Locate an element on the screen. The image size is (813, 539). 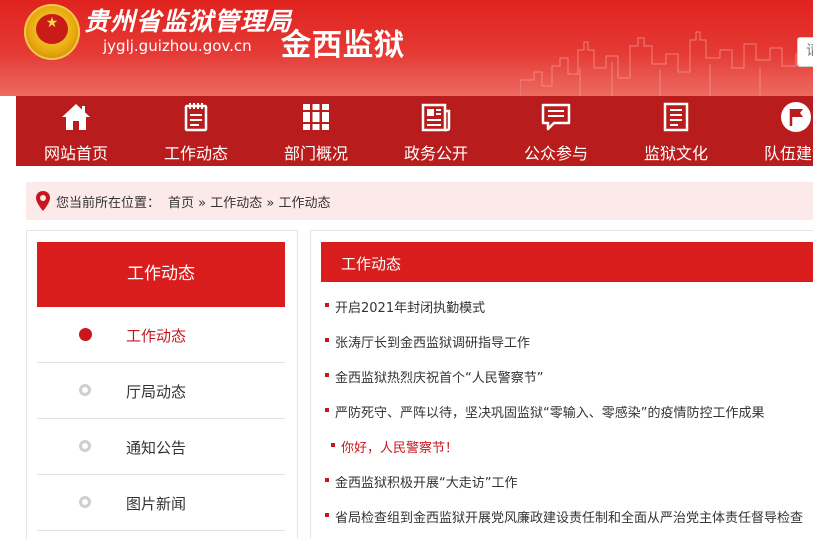
sidebar-item-photo-news: 图片新闻 is located at coordinates (161, 503).